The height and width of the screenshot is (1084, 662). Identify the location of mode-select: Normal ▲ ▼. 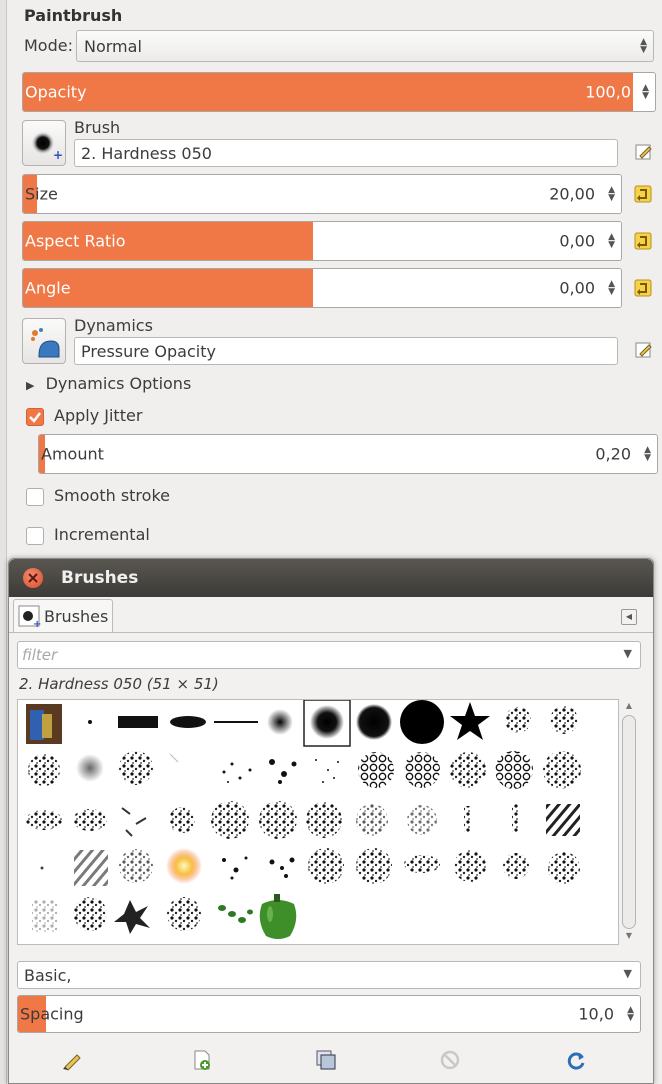
(365, 46).